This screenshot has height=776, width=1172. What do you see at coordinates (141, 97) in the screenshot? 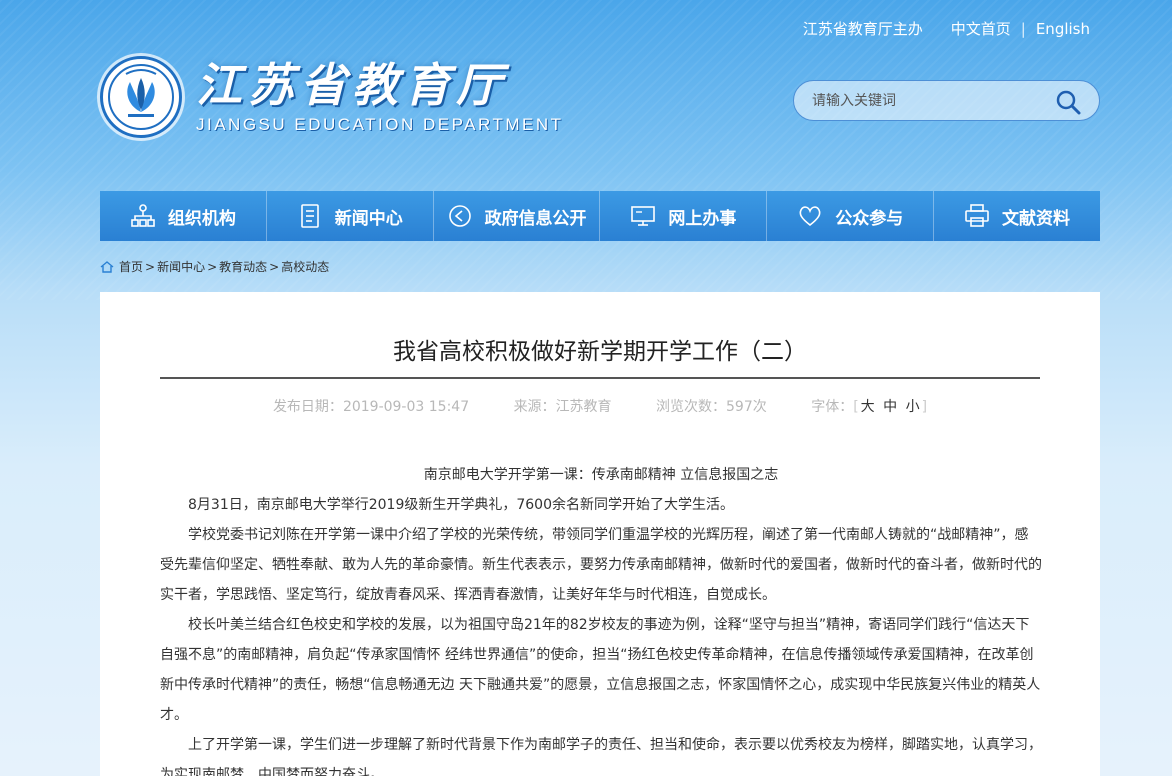
I see `emblem-icon` at bounding box center [141, 97].